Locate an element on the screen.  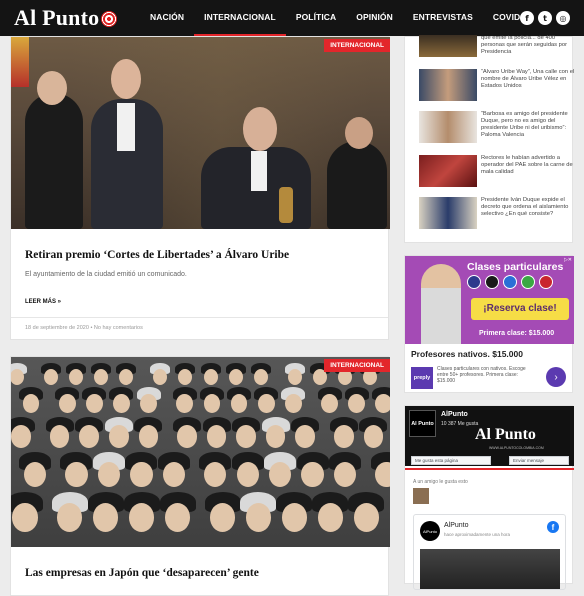
read-more-link: LEER MÁS » is located at coordinates (43, 302).